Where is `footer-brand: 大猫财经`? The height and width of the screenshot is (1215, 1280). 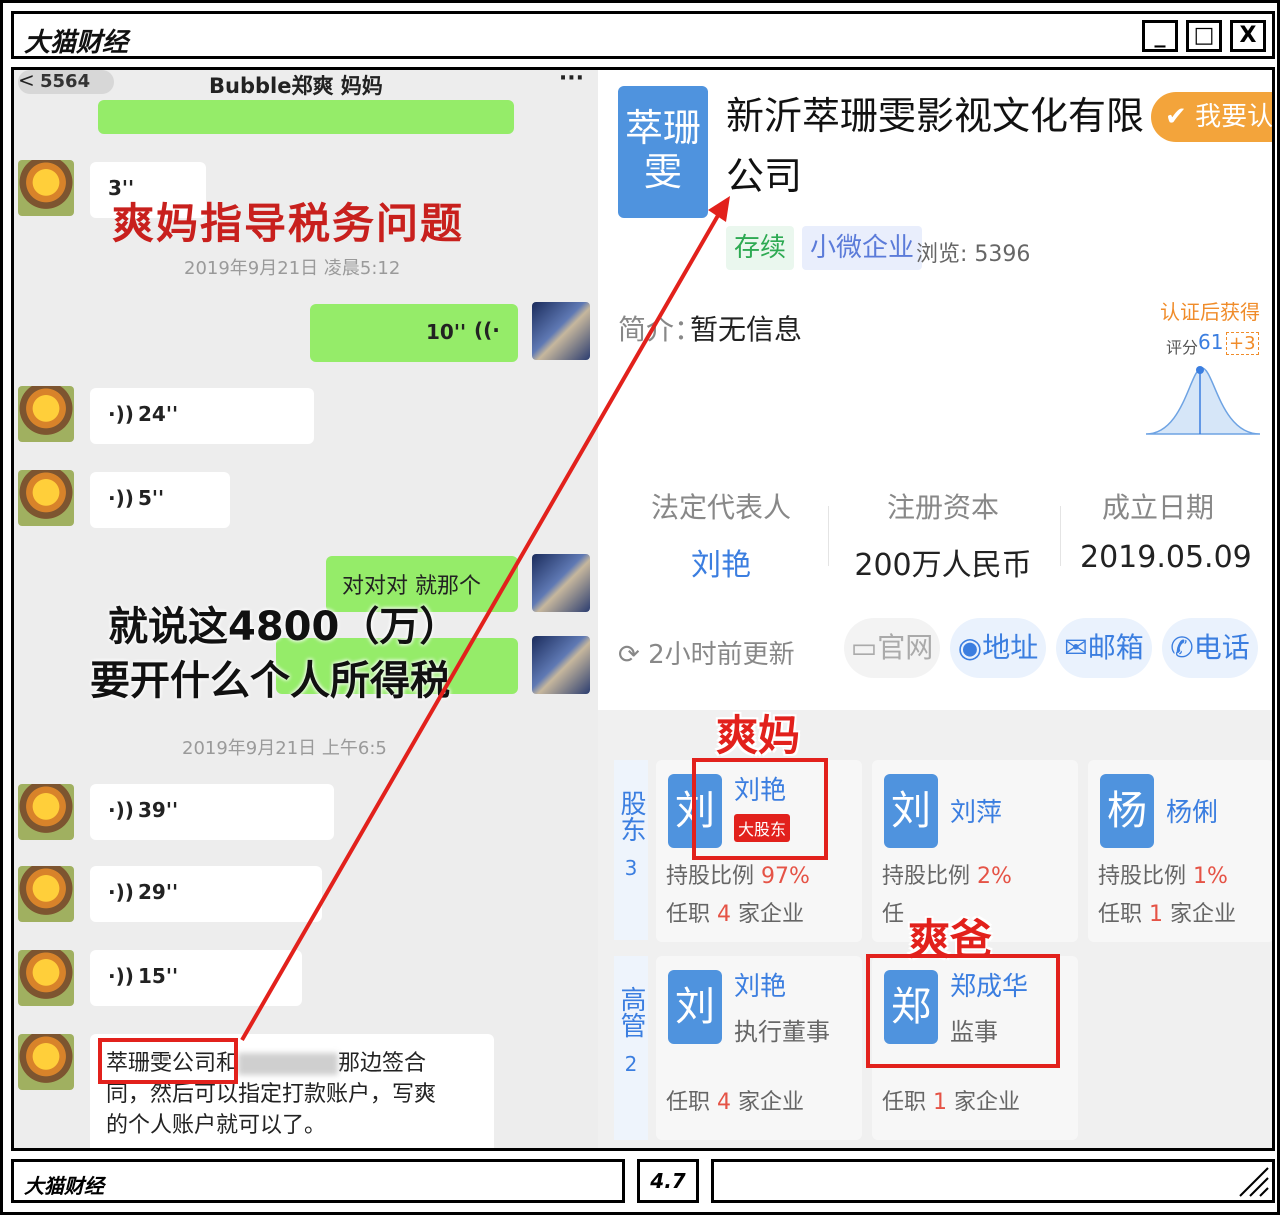
footer-brand: 大猫财经 is located at coordinates (64, 1186).